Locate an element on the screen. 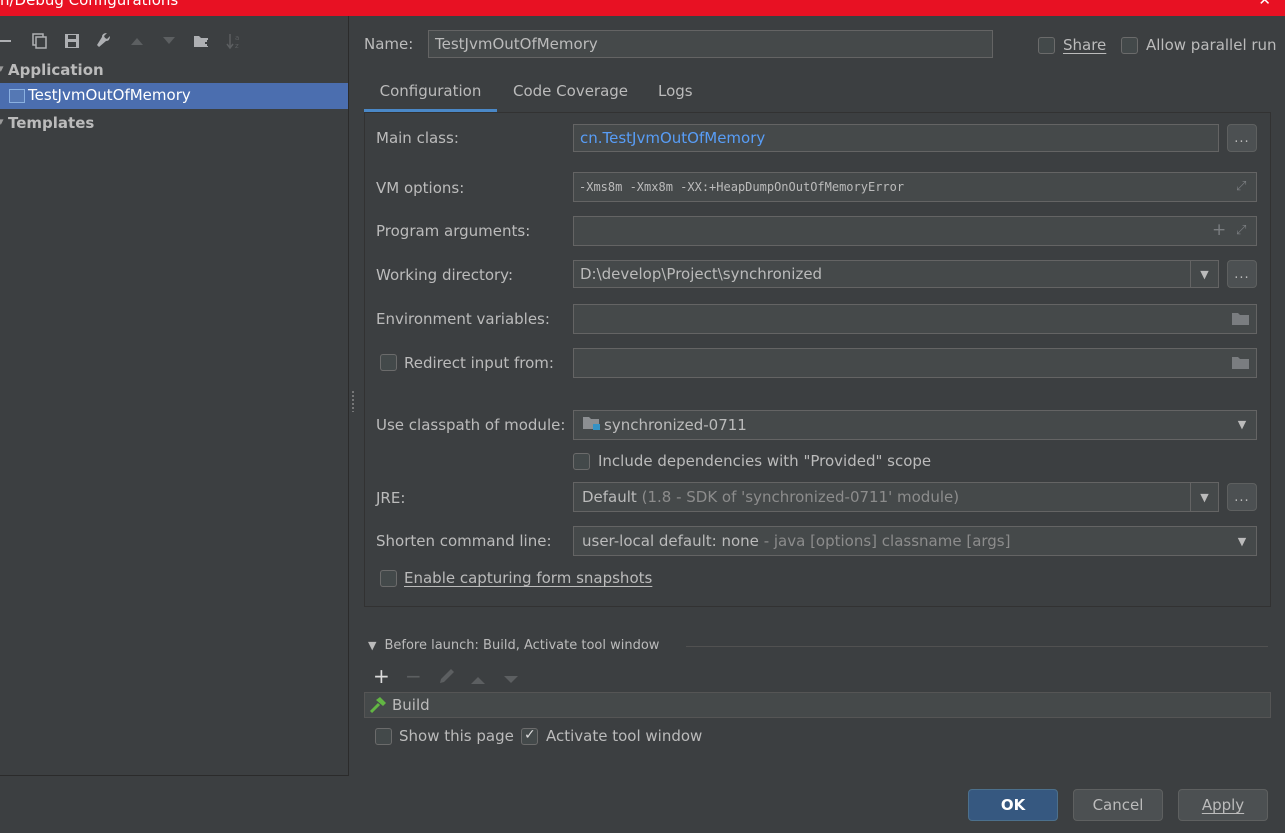 This screenshot has height=833, width=1285. program-arguments-field is located at coordinates (915, 231).